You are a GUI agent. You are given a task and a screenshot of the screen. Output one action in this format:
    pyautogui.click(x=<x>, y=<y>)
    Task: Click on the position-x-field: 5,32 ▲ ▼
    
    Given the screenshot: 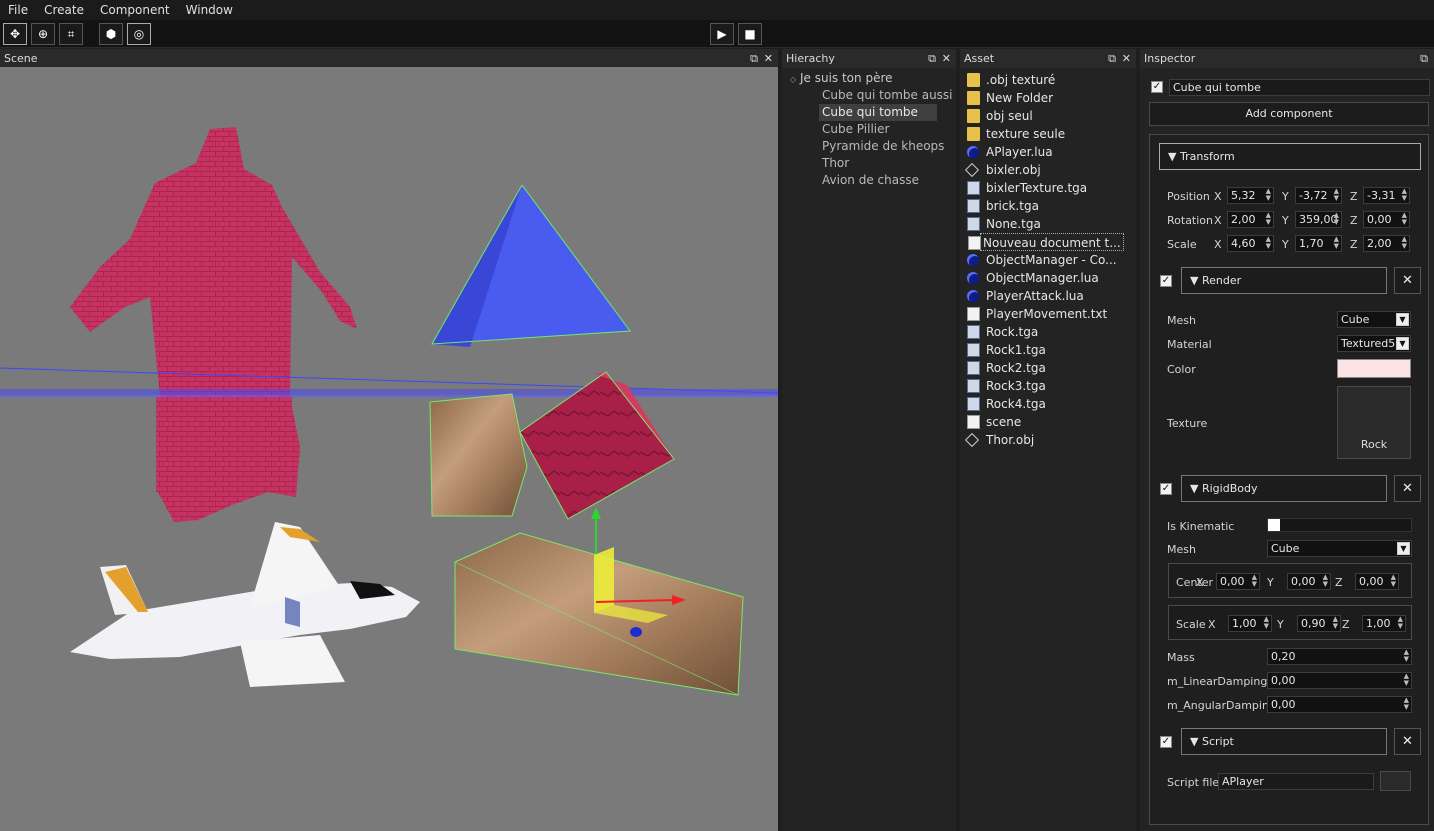 What is the action you would take?
    pyautogui.click(x=1250, y=195)
    